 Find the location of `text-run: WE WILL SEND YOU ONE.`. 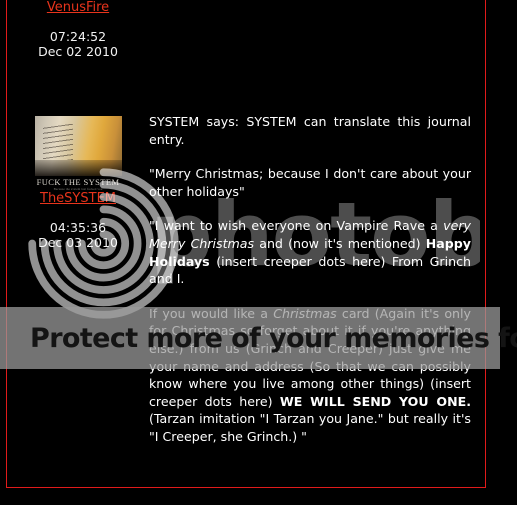

text-run: WE WILL SEND YOU ONE. is located at coordinates (375, 401).